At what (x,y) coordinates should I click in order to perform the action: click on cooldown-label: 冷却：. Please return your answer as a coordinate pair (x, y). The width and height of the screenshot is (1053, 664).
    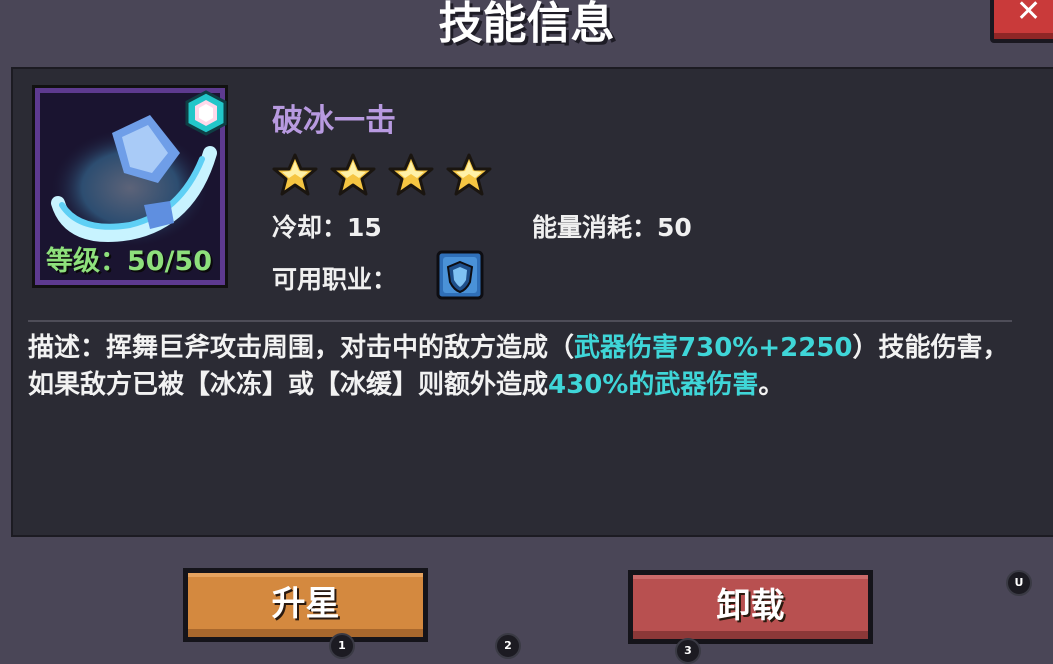
    Looking at the image, I should click on (310, 227).